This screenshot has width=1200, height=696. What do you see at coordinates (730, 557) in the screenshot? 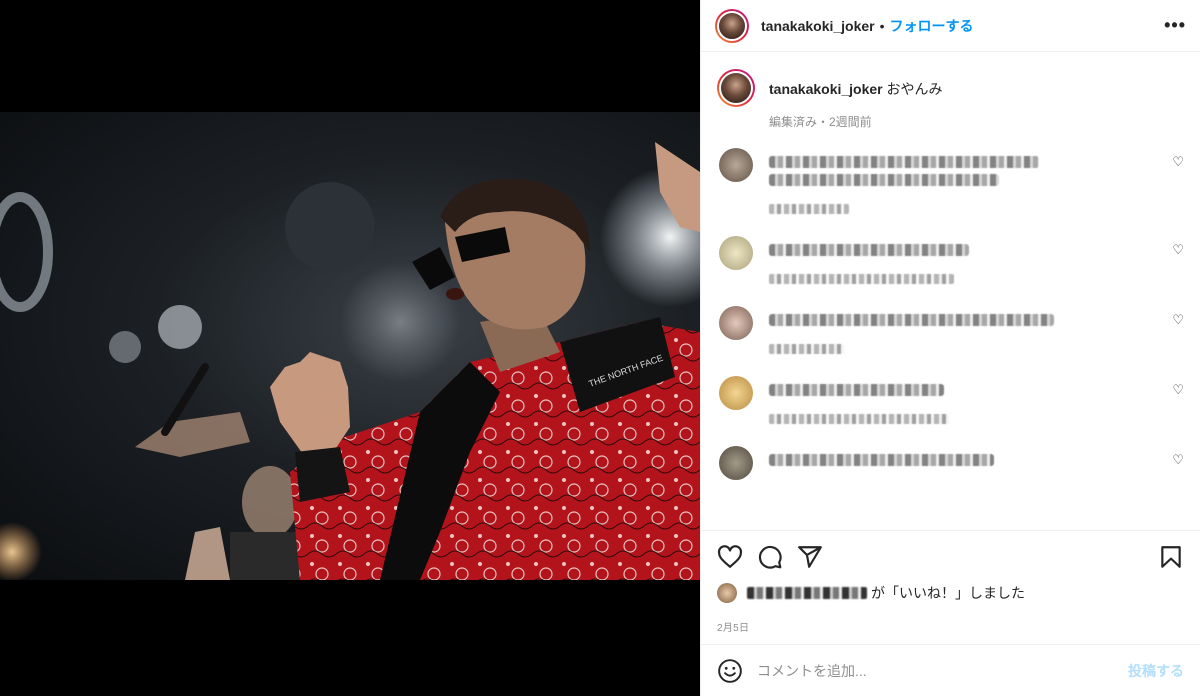
I see `heart-icon` at bounding box center [730, 557].